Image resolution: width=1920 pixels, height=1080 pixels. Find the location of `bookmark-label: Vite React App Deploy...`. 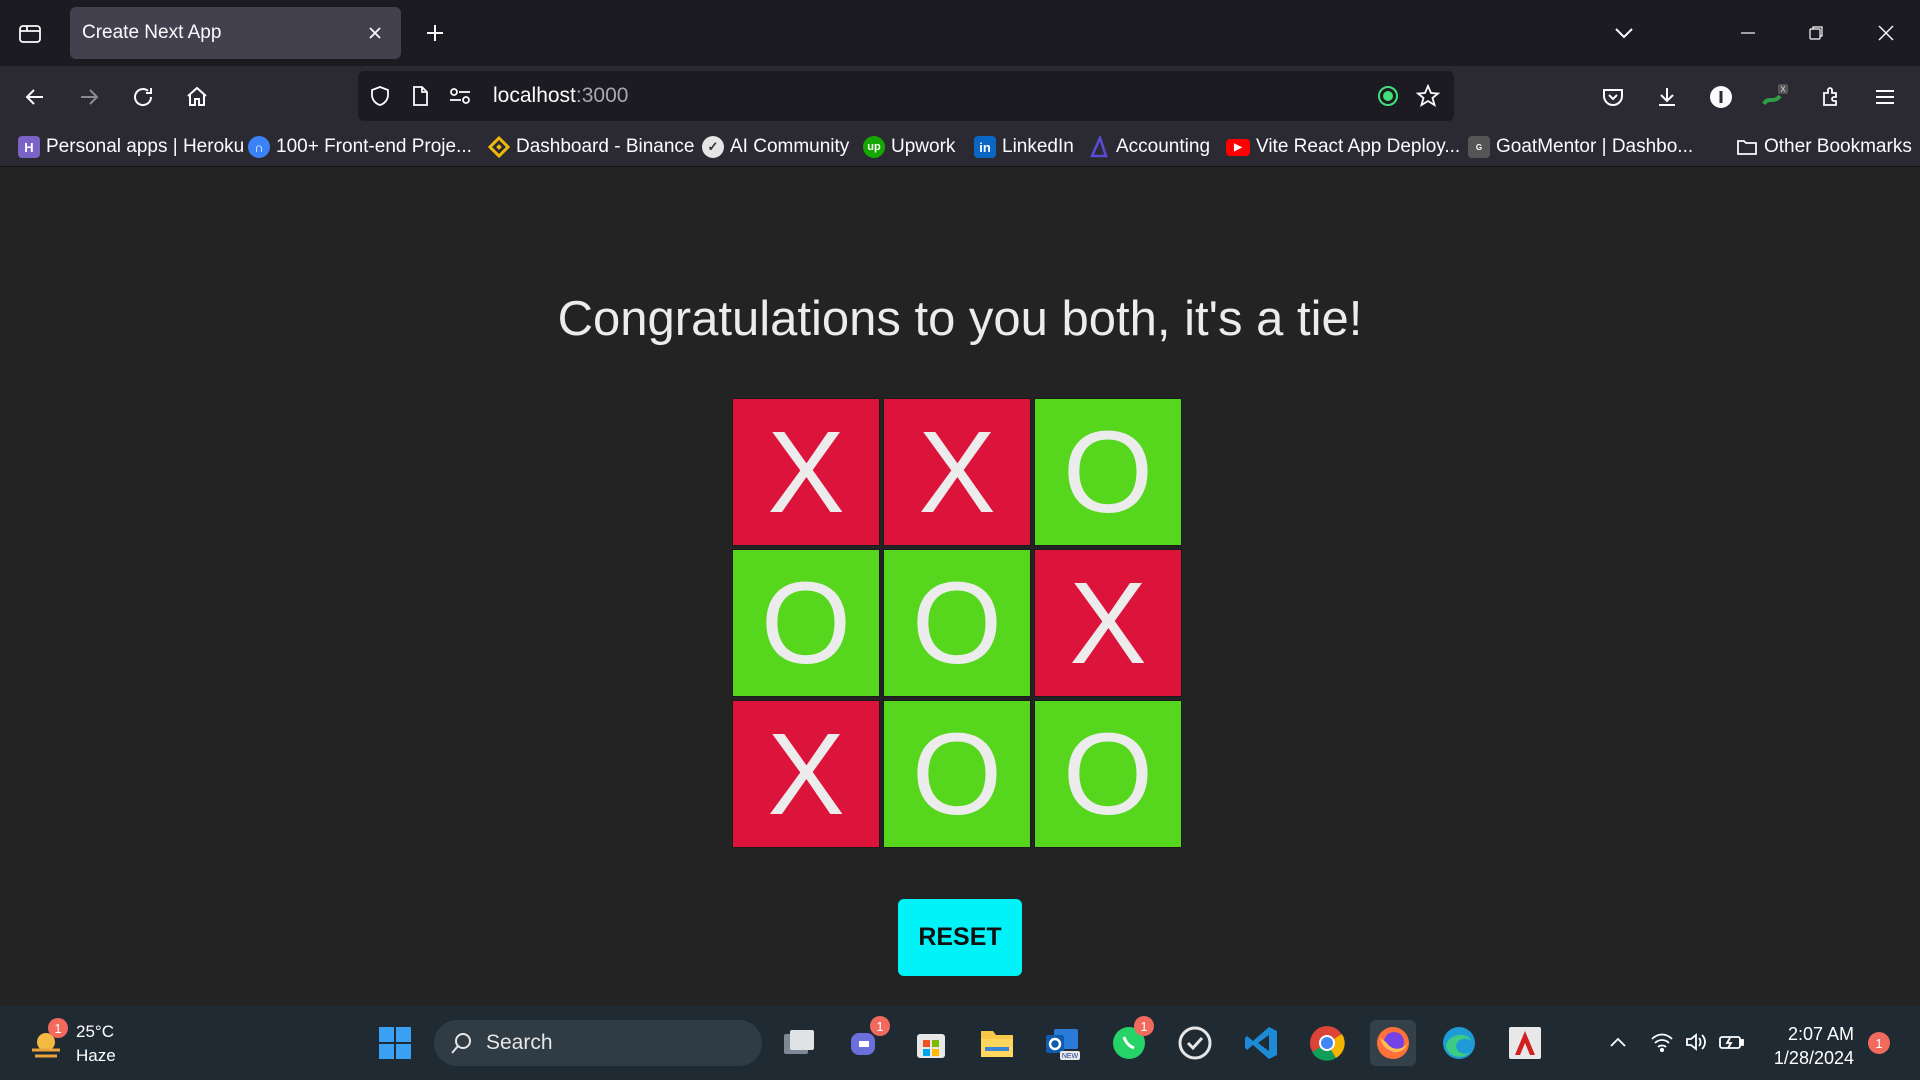

bookmark-label: Vite React App Deploy... is located at coordinates (1358, 146).